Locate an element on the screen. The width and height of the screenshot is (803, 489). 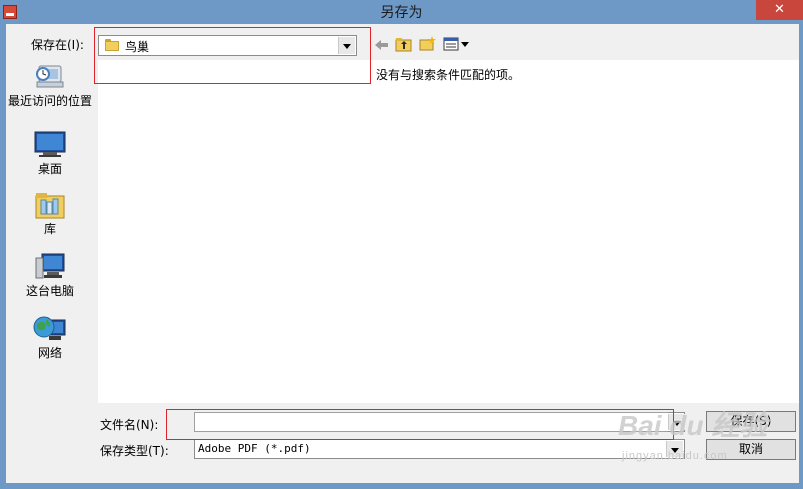
places-libraries: 库 is located at coordinates (50, 213).